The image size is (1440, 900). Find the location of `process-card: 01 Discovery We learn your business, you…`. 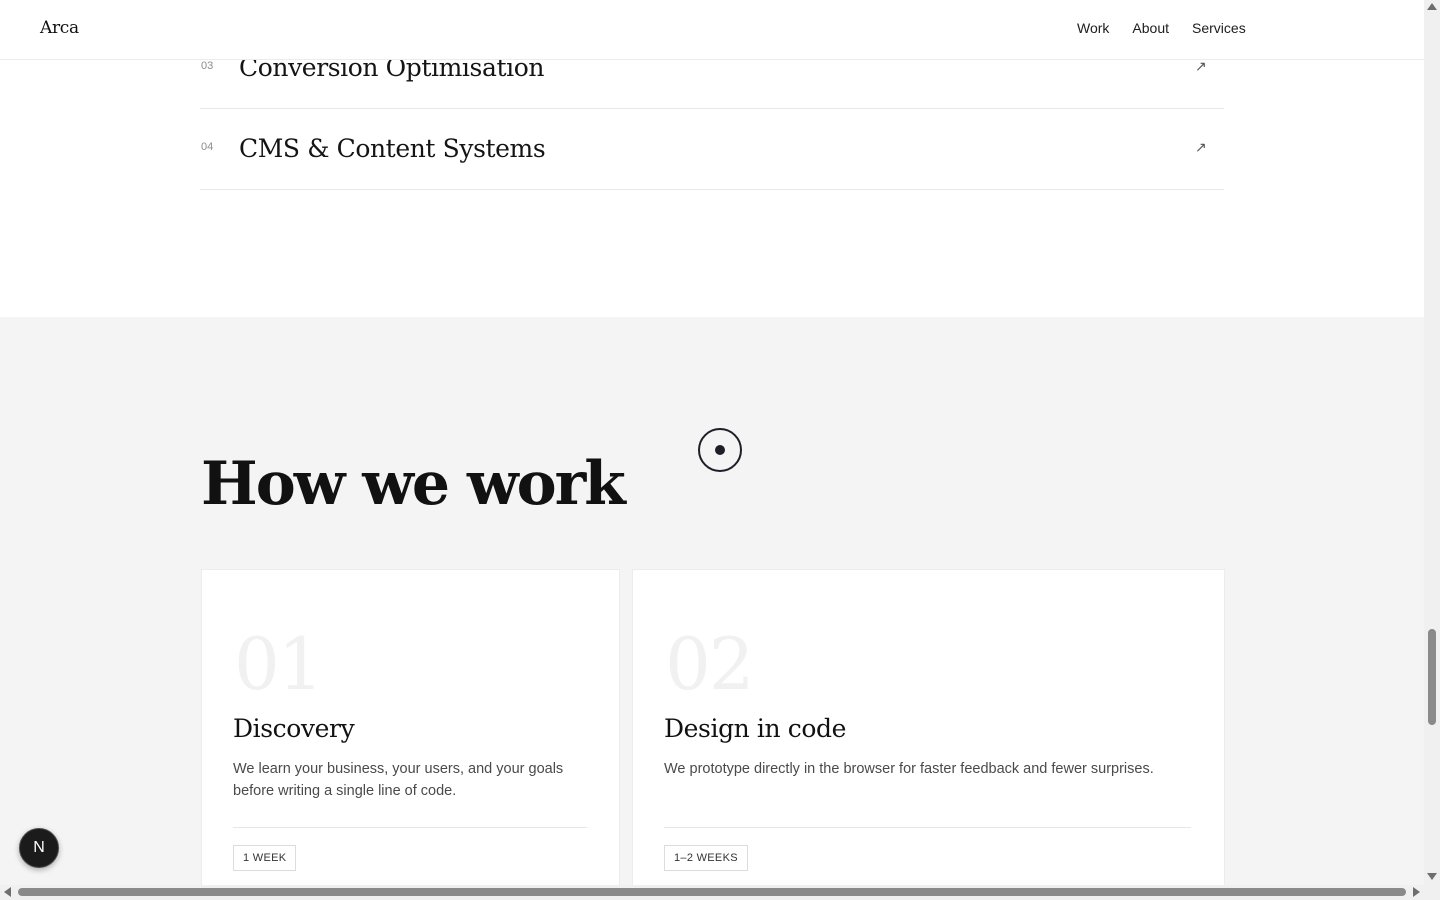

process-card: 01 Discovery We learn your business, you… is located at coordinates (410, 727).